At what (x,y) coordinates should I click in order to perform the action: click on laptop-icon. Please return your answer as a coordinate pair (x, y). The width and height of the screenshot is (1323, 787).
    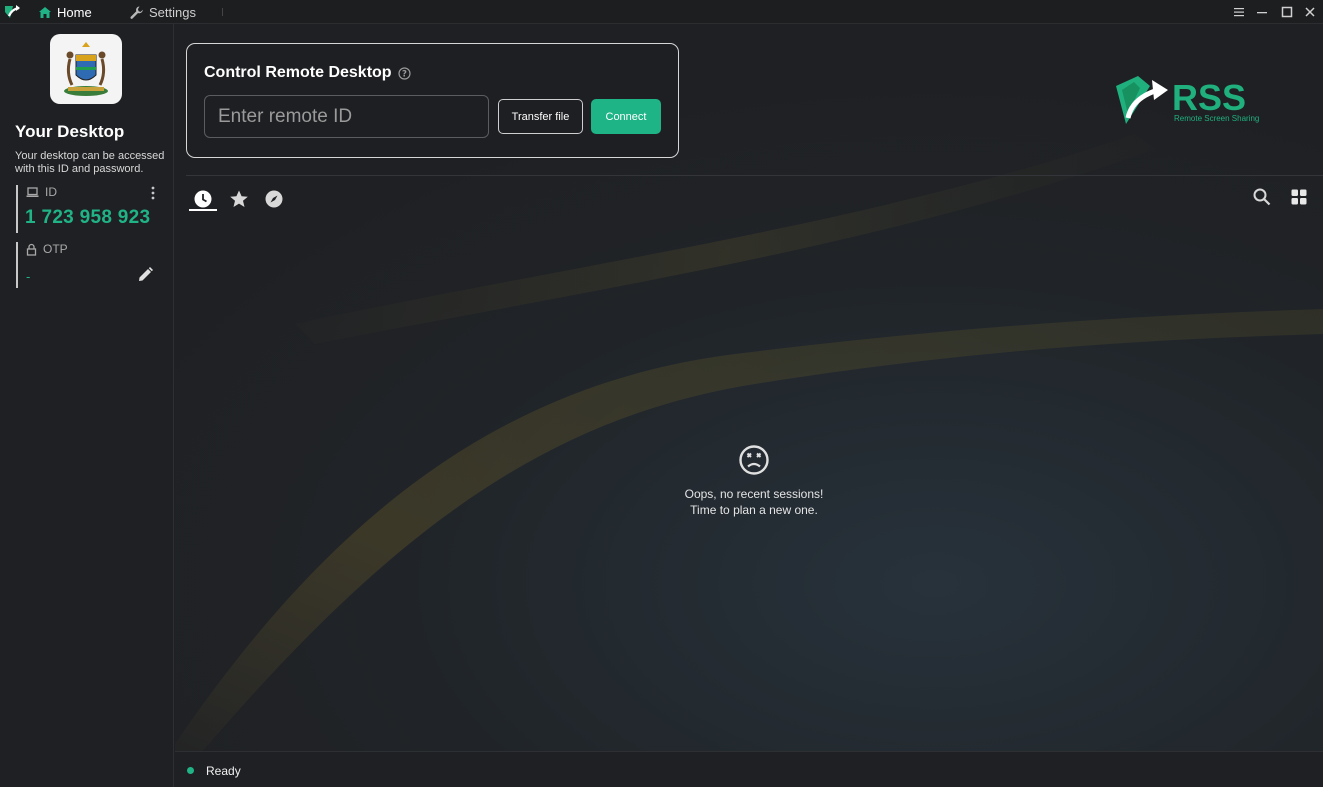
    Looking at the image, I should click on (32, 191).